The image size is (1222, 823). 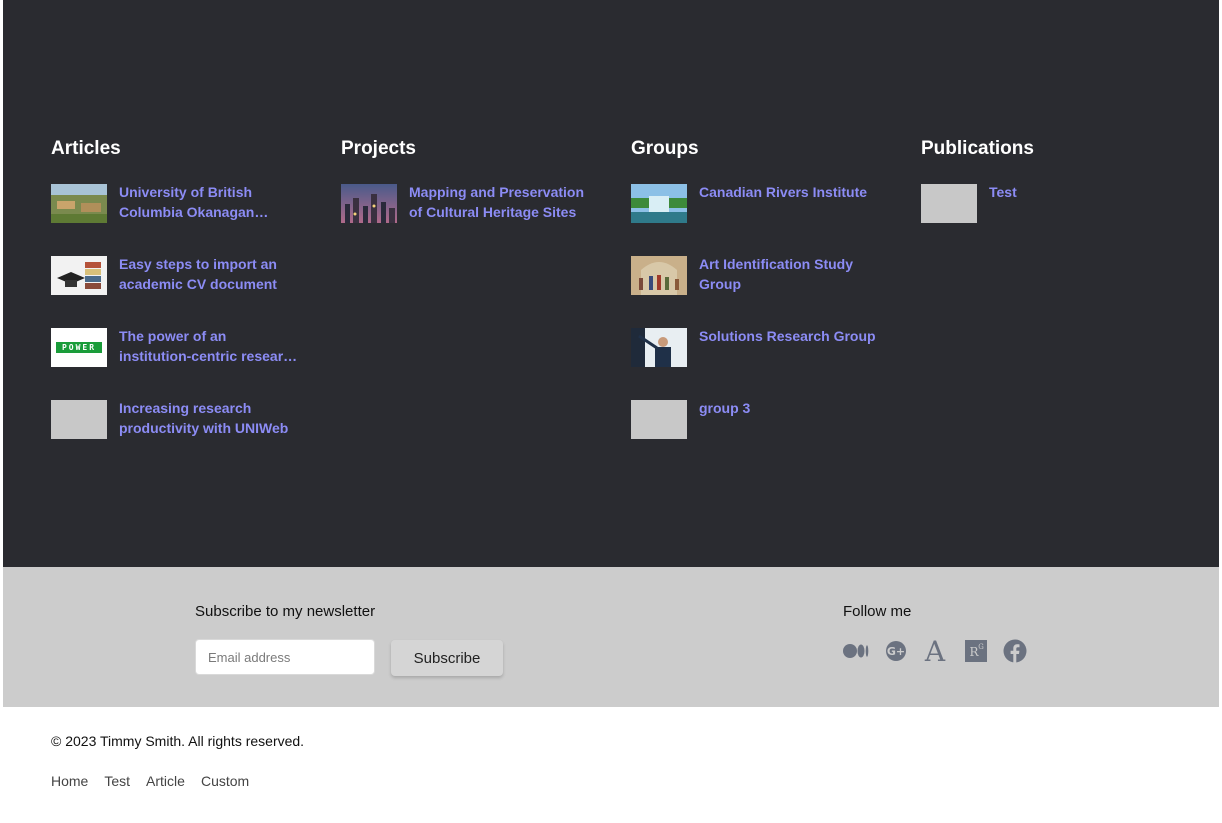 I want to click on publications-column: Publications Test, so click(x=1046, y=195).